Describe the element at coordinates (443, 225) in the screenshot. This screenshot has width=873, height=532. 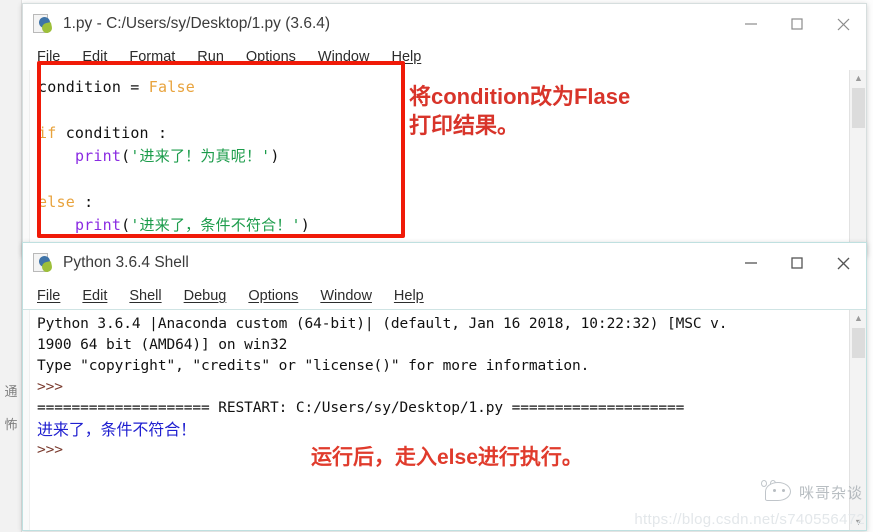
I see `code-line-7: print('进来了，条件不符合！')` at that location.